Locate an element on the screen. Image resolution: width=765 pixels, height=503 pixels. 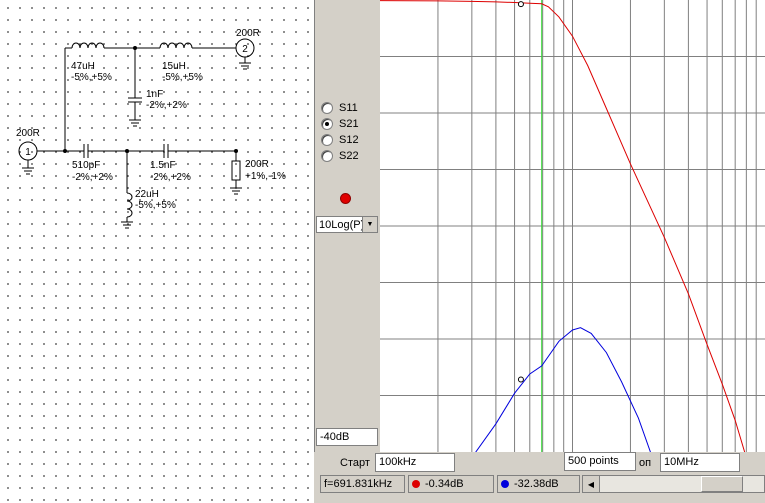
inductor-15uh is located at coordinates (176, 45).